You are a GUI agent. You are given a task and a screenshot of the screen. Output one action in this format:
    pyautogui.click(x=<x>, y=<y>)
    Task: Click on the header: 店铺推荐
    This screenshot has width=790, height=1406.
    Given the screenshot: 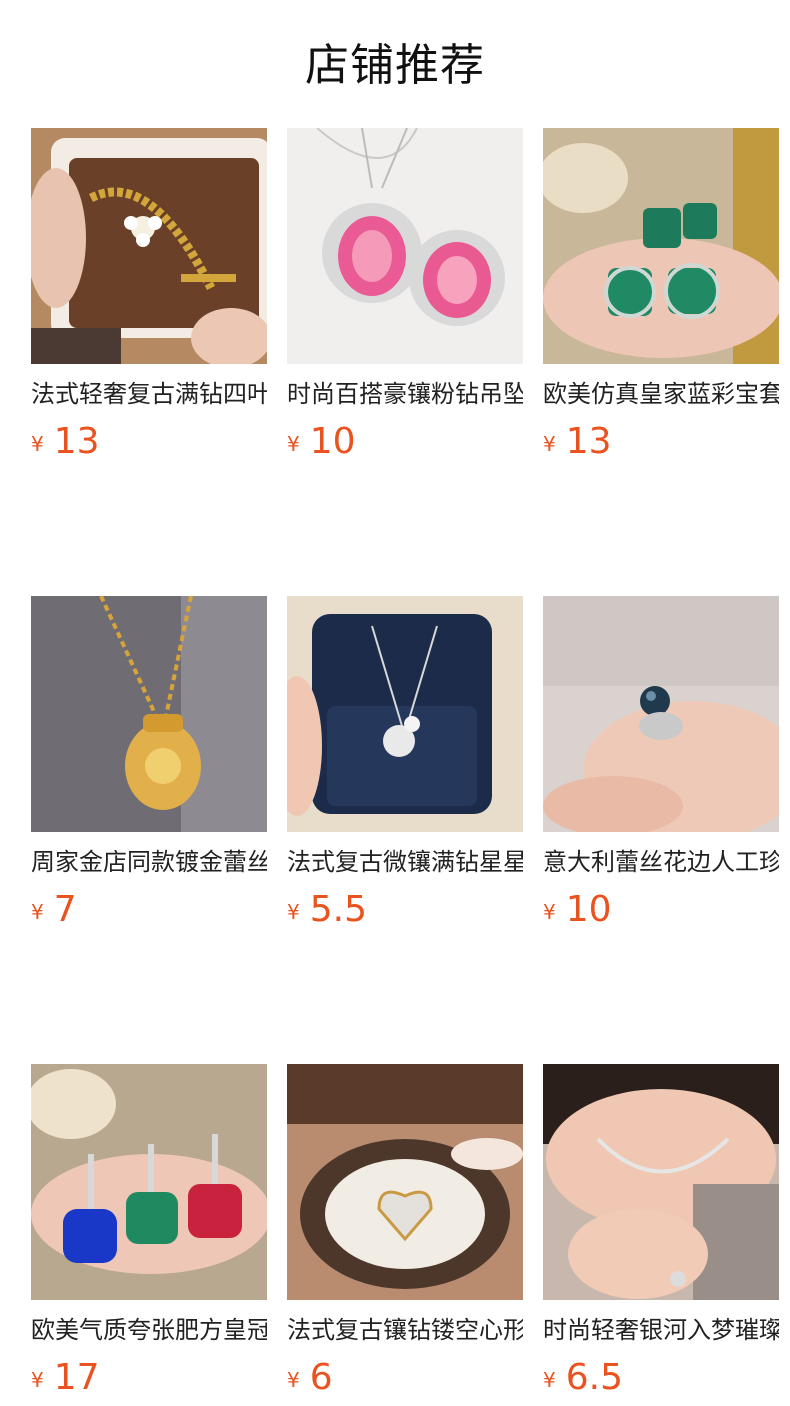 What is the action you would take?
    pyautogui.click(x=395, y=64)
    